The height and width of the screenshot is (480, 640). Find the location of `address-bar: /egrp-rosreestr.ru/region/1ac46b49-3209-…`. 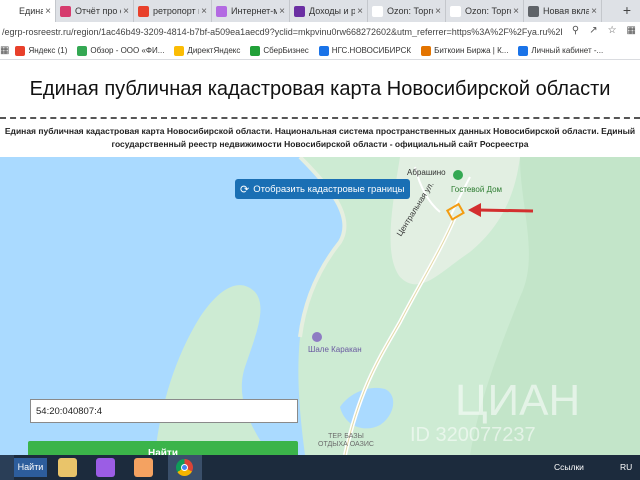

address-bar: /egrp-rosreestr.ru/region/1ac46b49-3209-… is located at coordinates (320, 32).